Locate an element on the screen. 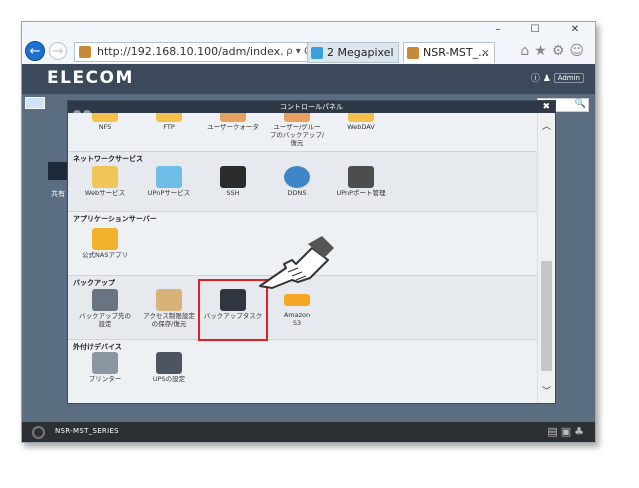 This screenshot has width=639, height=488. control-panel-title: コントロールパネル is located at coordinates (311, 107).